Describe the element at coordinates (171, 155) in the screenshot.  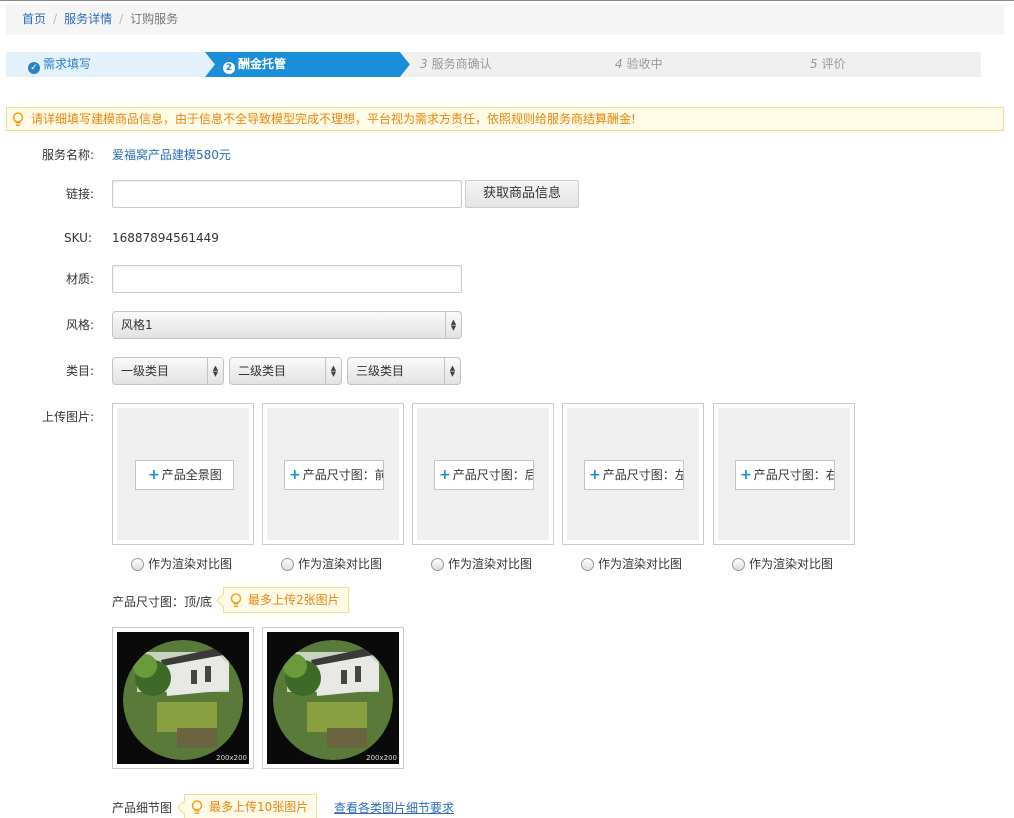
I see `service-name-value: 爱福窝产品建模580元` at that location.